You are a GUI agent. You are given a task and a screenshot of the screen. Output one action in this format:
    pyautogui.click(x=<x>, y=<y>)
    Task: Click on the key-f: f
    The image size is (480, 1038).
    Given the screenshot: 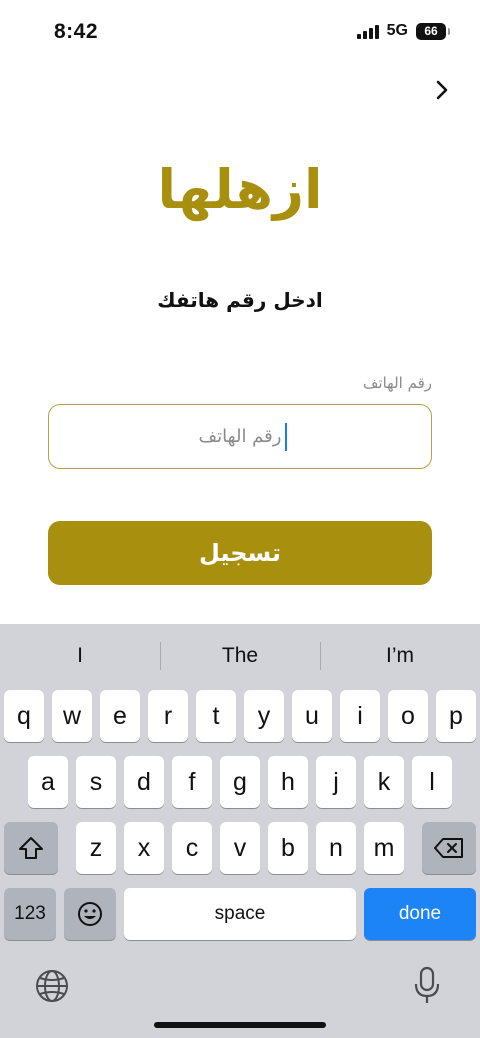 What is the action you would take?
    pyautogui.click(x=192, y=782)
    